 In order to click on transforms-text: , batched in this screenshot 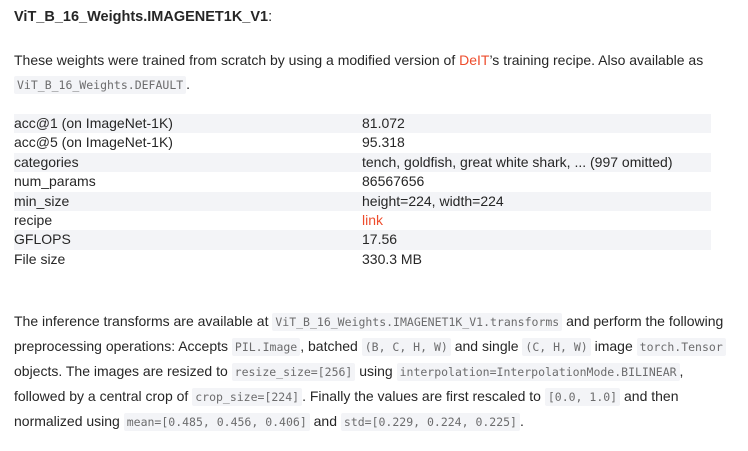, I will do `click(331, 346)`.